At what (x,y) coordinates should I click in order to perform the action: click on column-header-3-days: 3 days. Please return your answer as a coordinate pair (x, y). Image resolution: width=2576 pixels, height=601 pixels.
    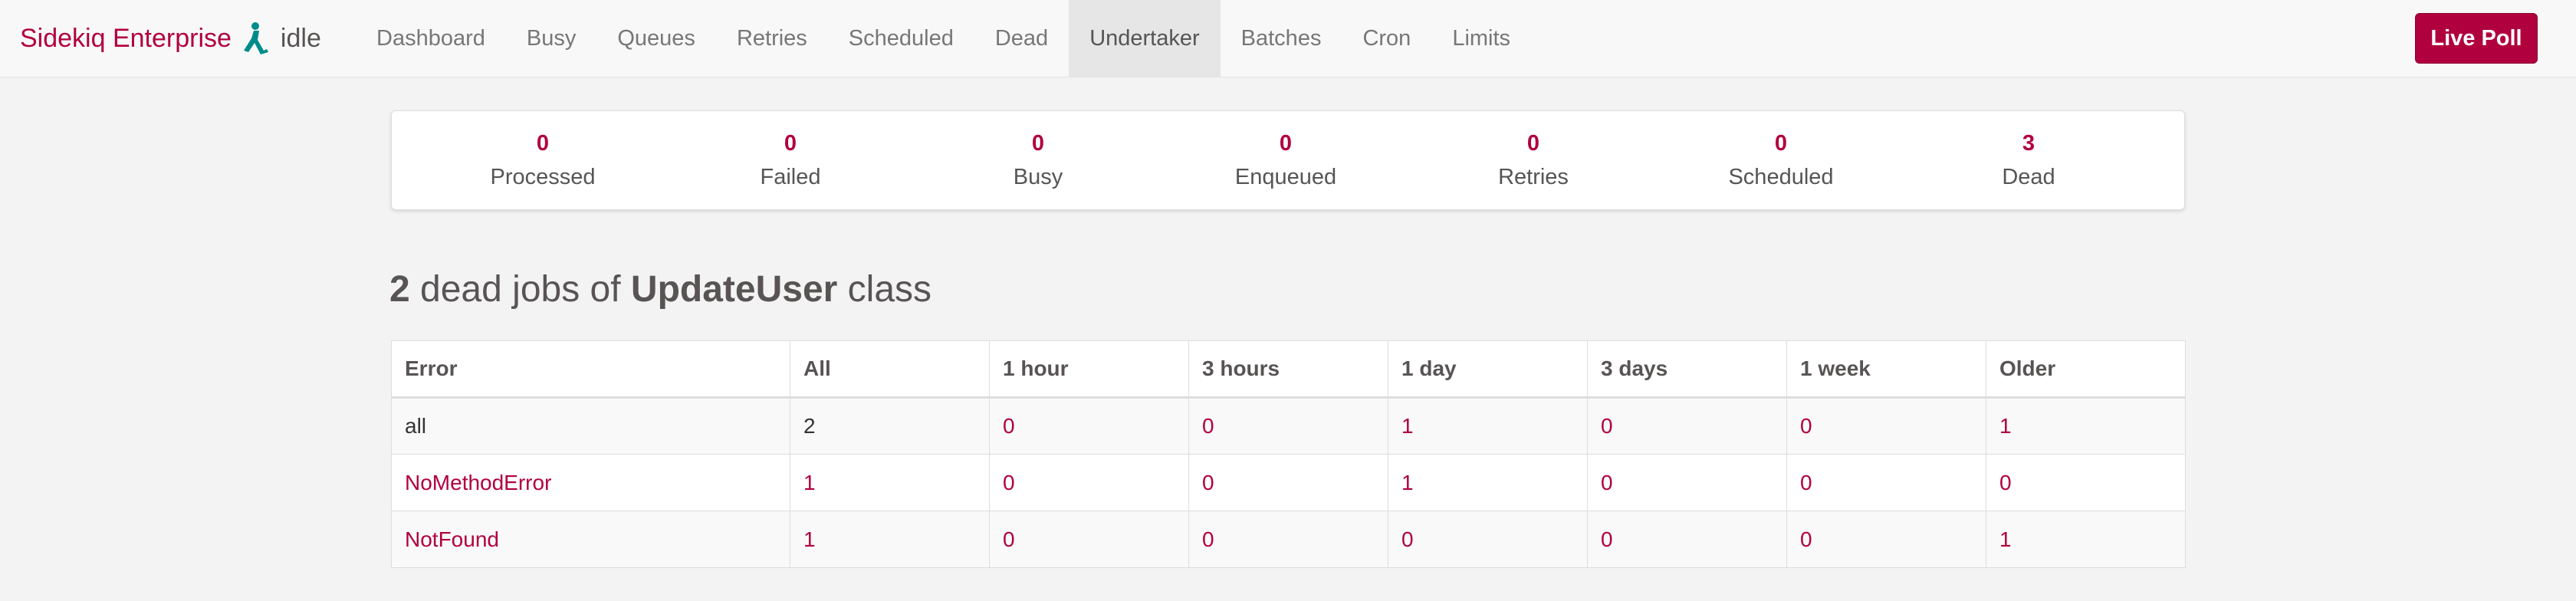
    Looking at the image, I should click on (1687, 369).